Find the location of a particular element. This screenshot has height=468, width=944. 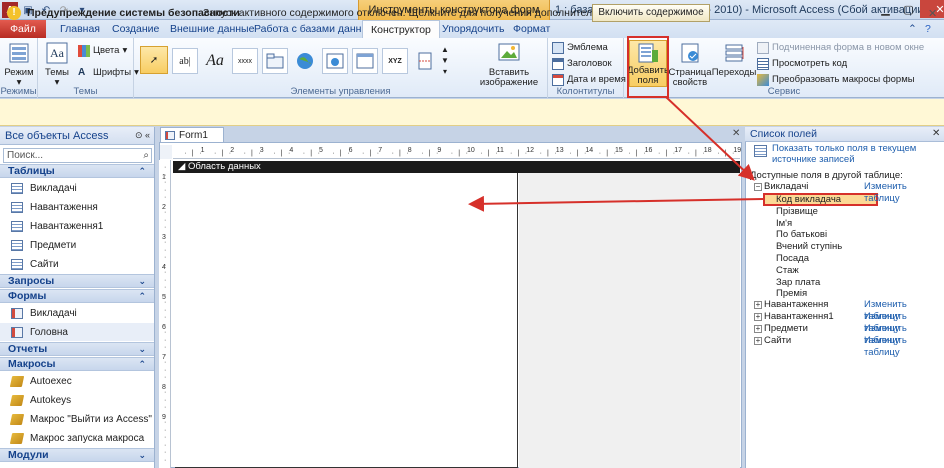

nav-pane-menu-icon: ⊙ « is located at coordinates (142, 135).